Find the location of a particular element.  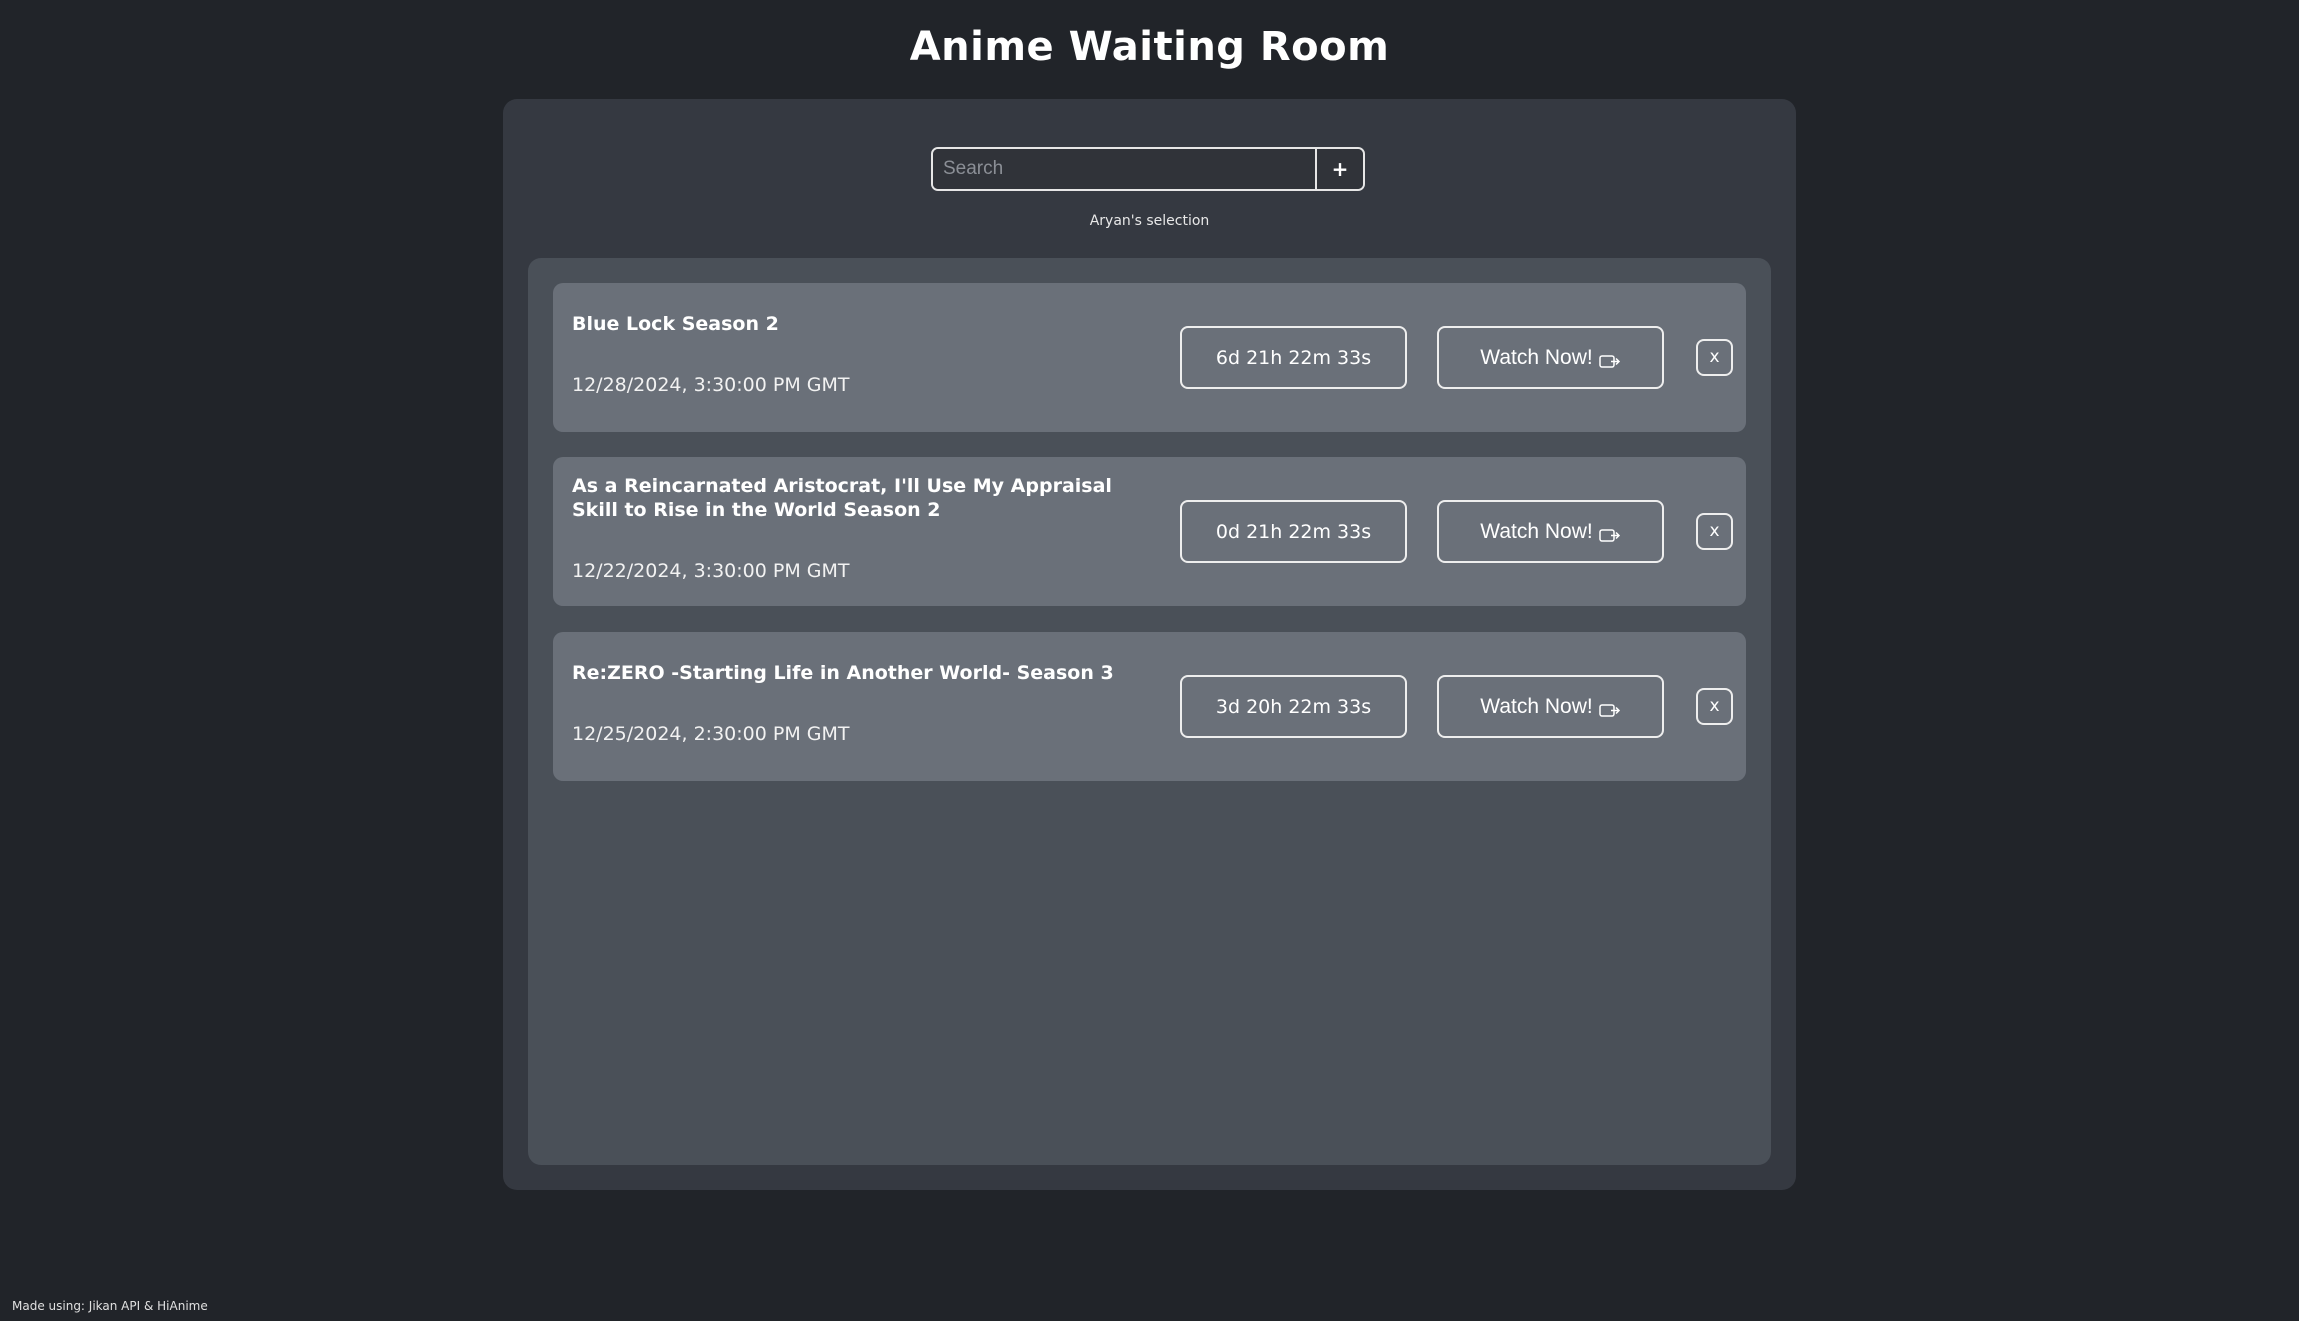

anime-release-date: 12/25/2024, 2:30:00 PM GMT is located at coordinates (711, 734).